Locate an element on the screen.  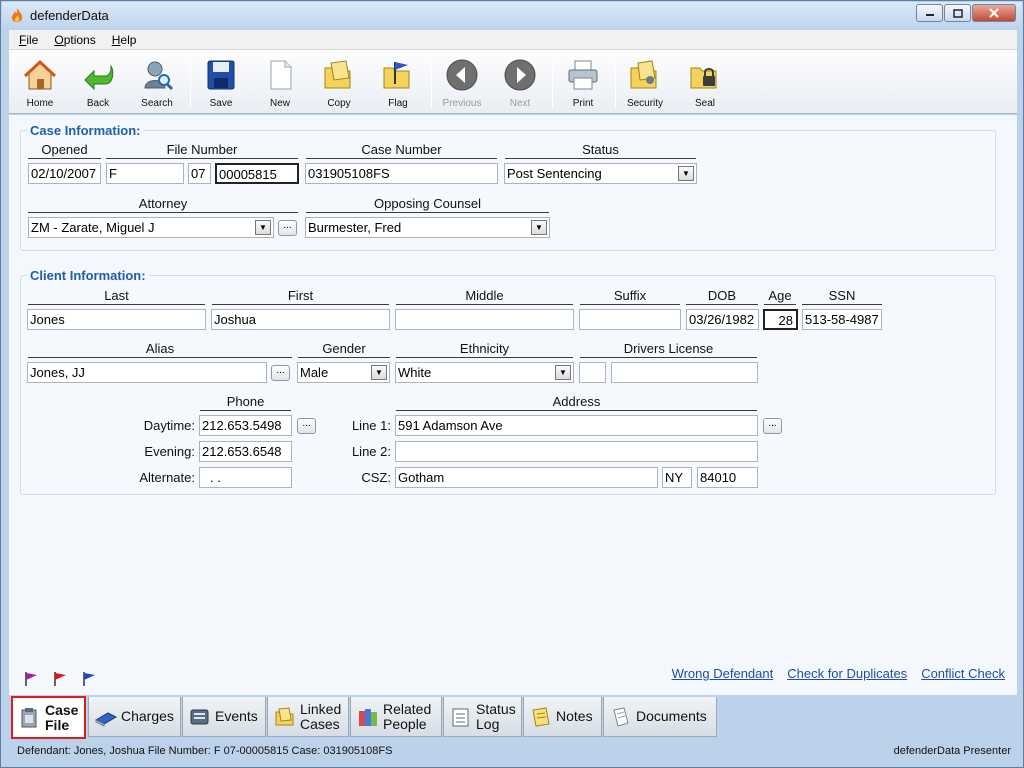
seal-button: Seal is located at coordinates (705, 84).